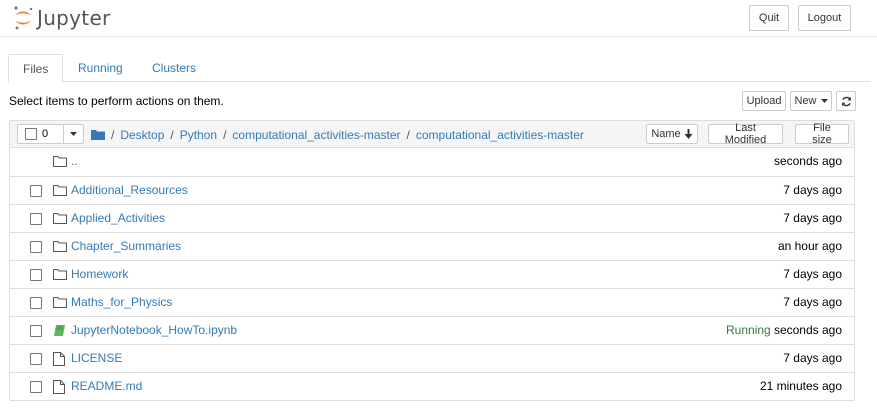  What do you see at coordinates (74, 18) in the screenshot?
I see `jupyter-logo-text: Jupyter` at bounding box center [74, 18].